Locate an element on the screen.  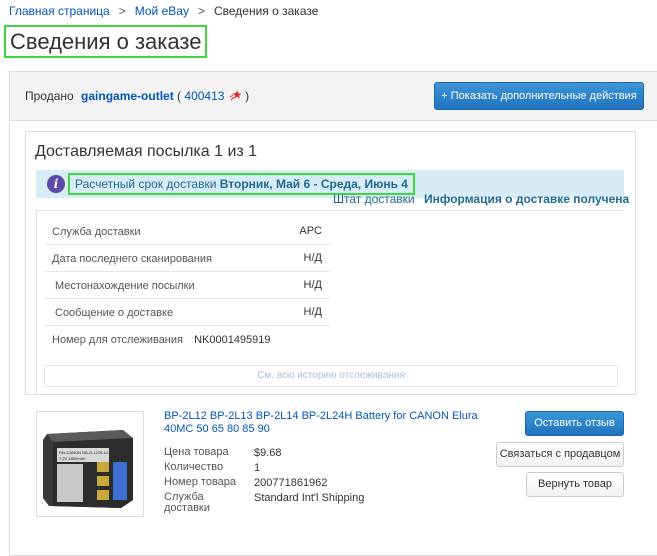
page-title: Сведения о заказе is located at coordinates (106, 41).